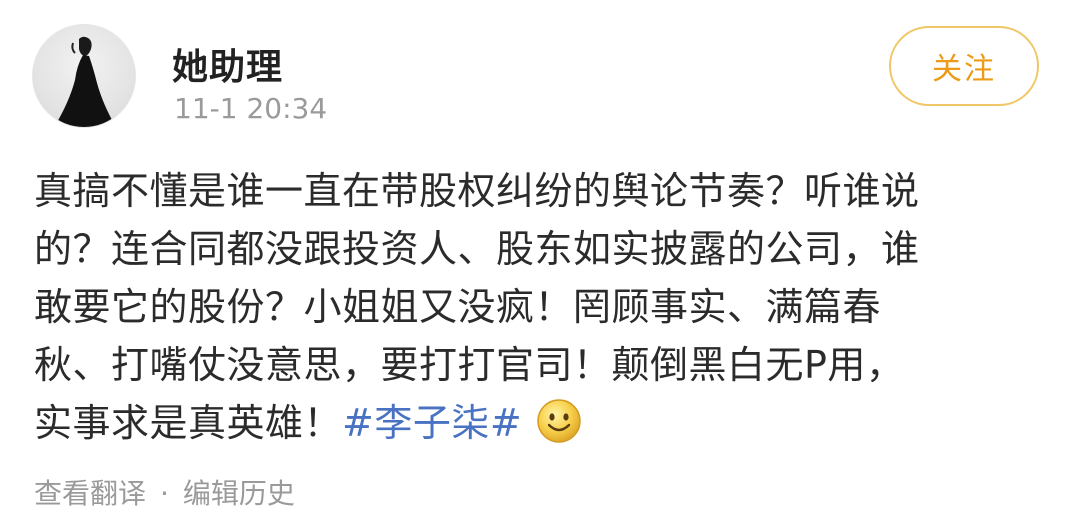  I want to click on hashtag-link: #李子柒#, so click(432, 423).